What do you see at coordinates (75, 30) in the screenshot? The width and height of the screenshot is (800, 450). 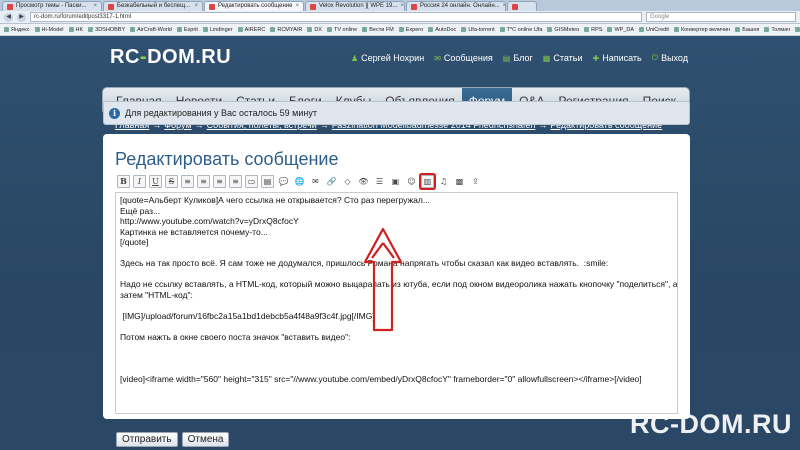 I see `bookmark-item: HK` at bounding box center [75, 30].